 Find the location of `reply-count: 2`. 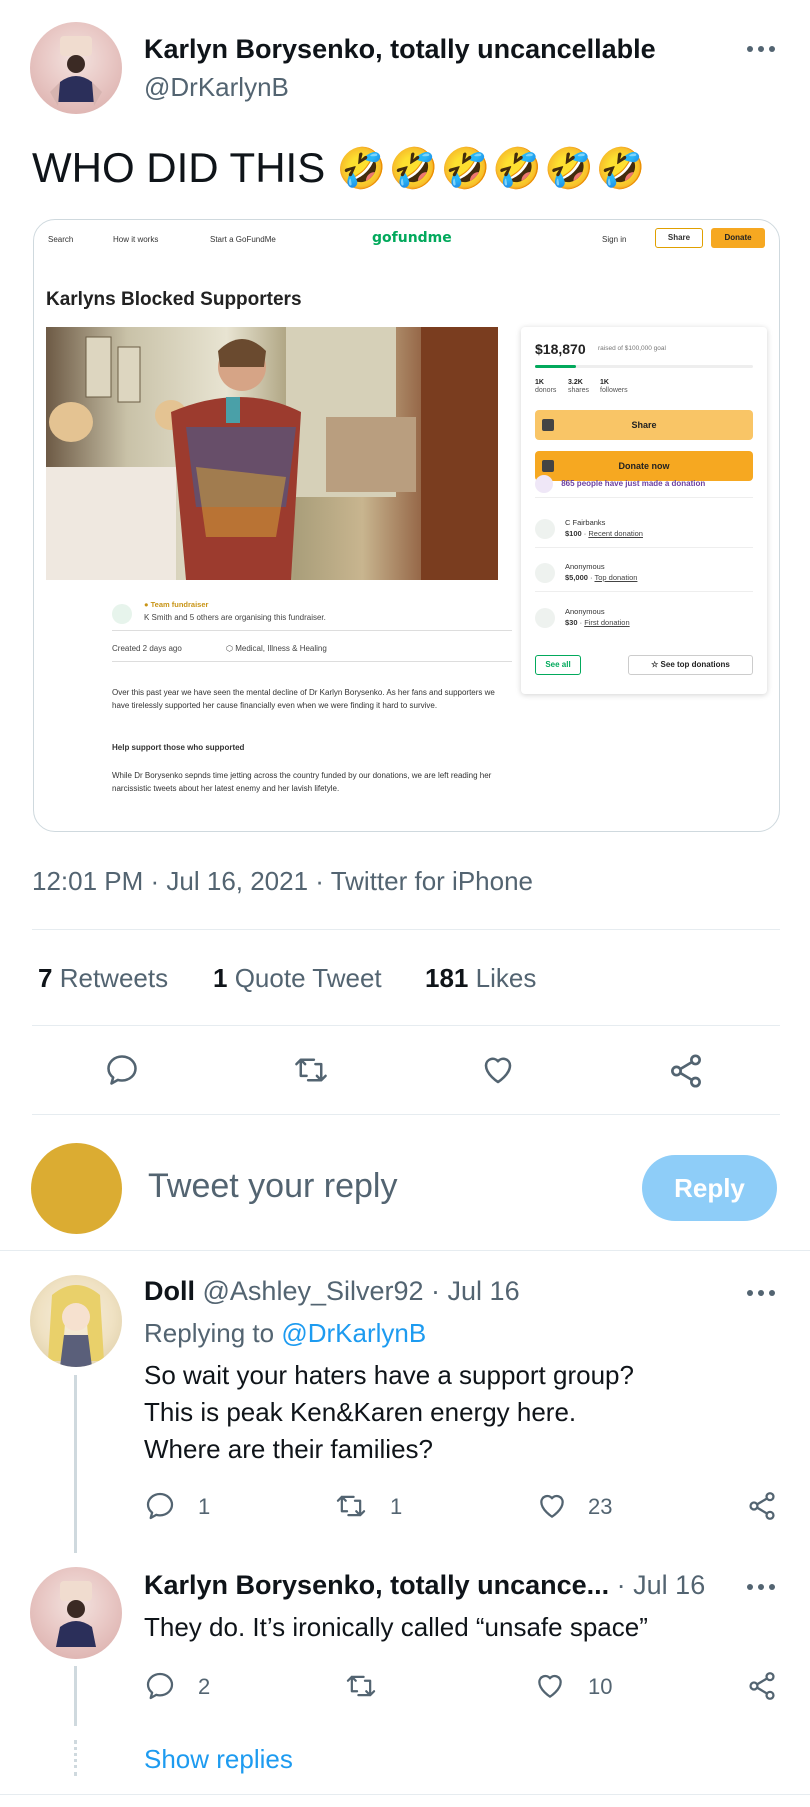

reply-count: 2 is located at coordinates (204, 1686).